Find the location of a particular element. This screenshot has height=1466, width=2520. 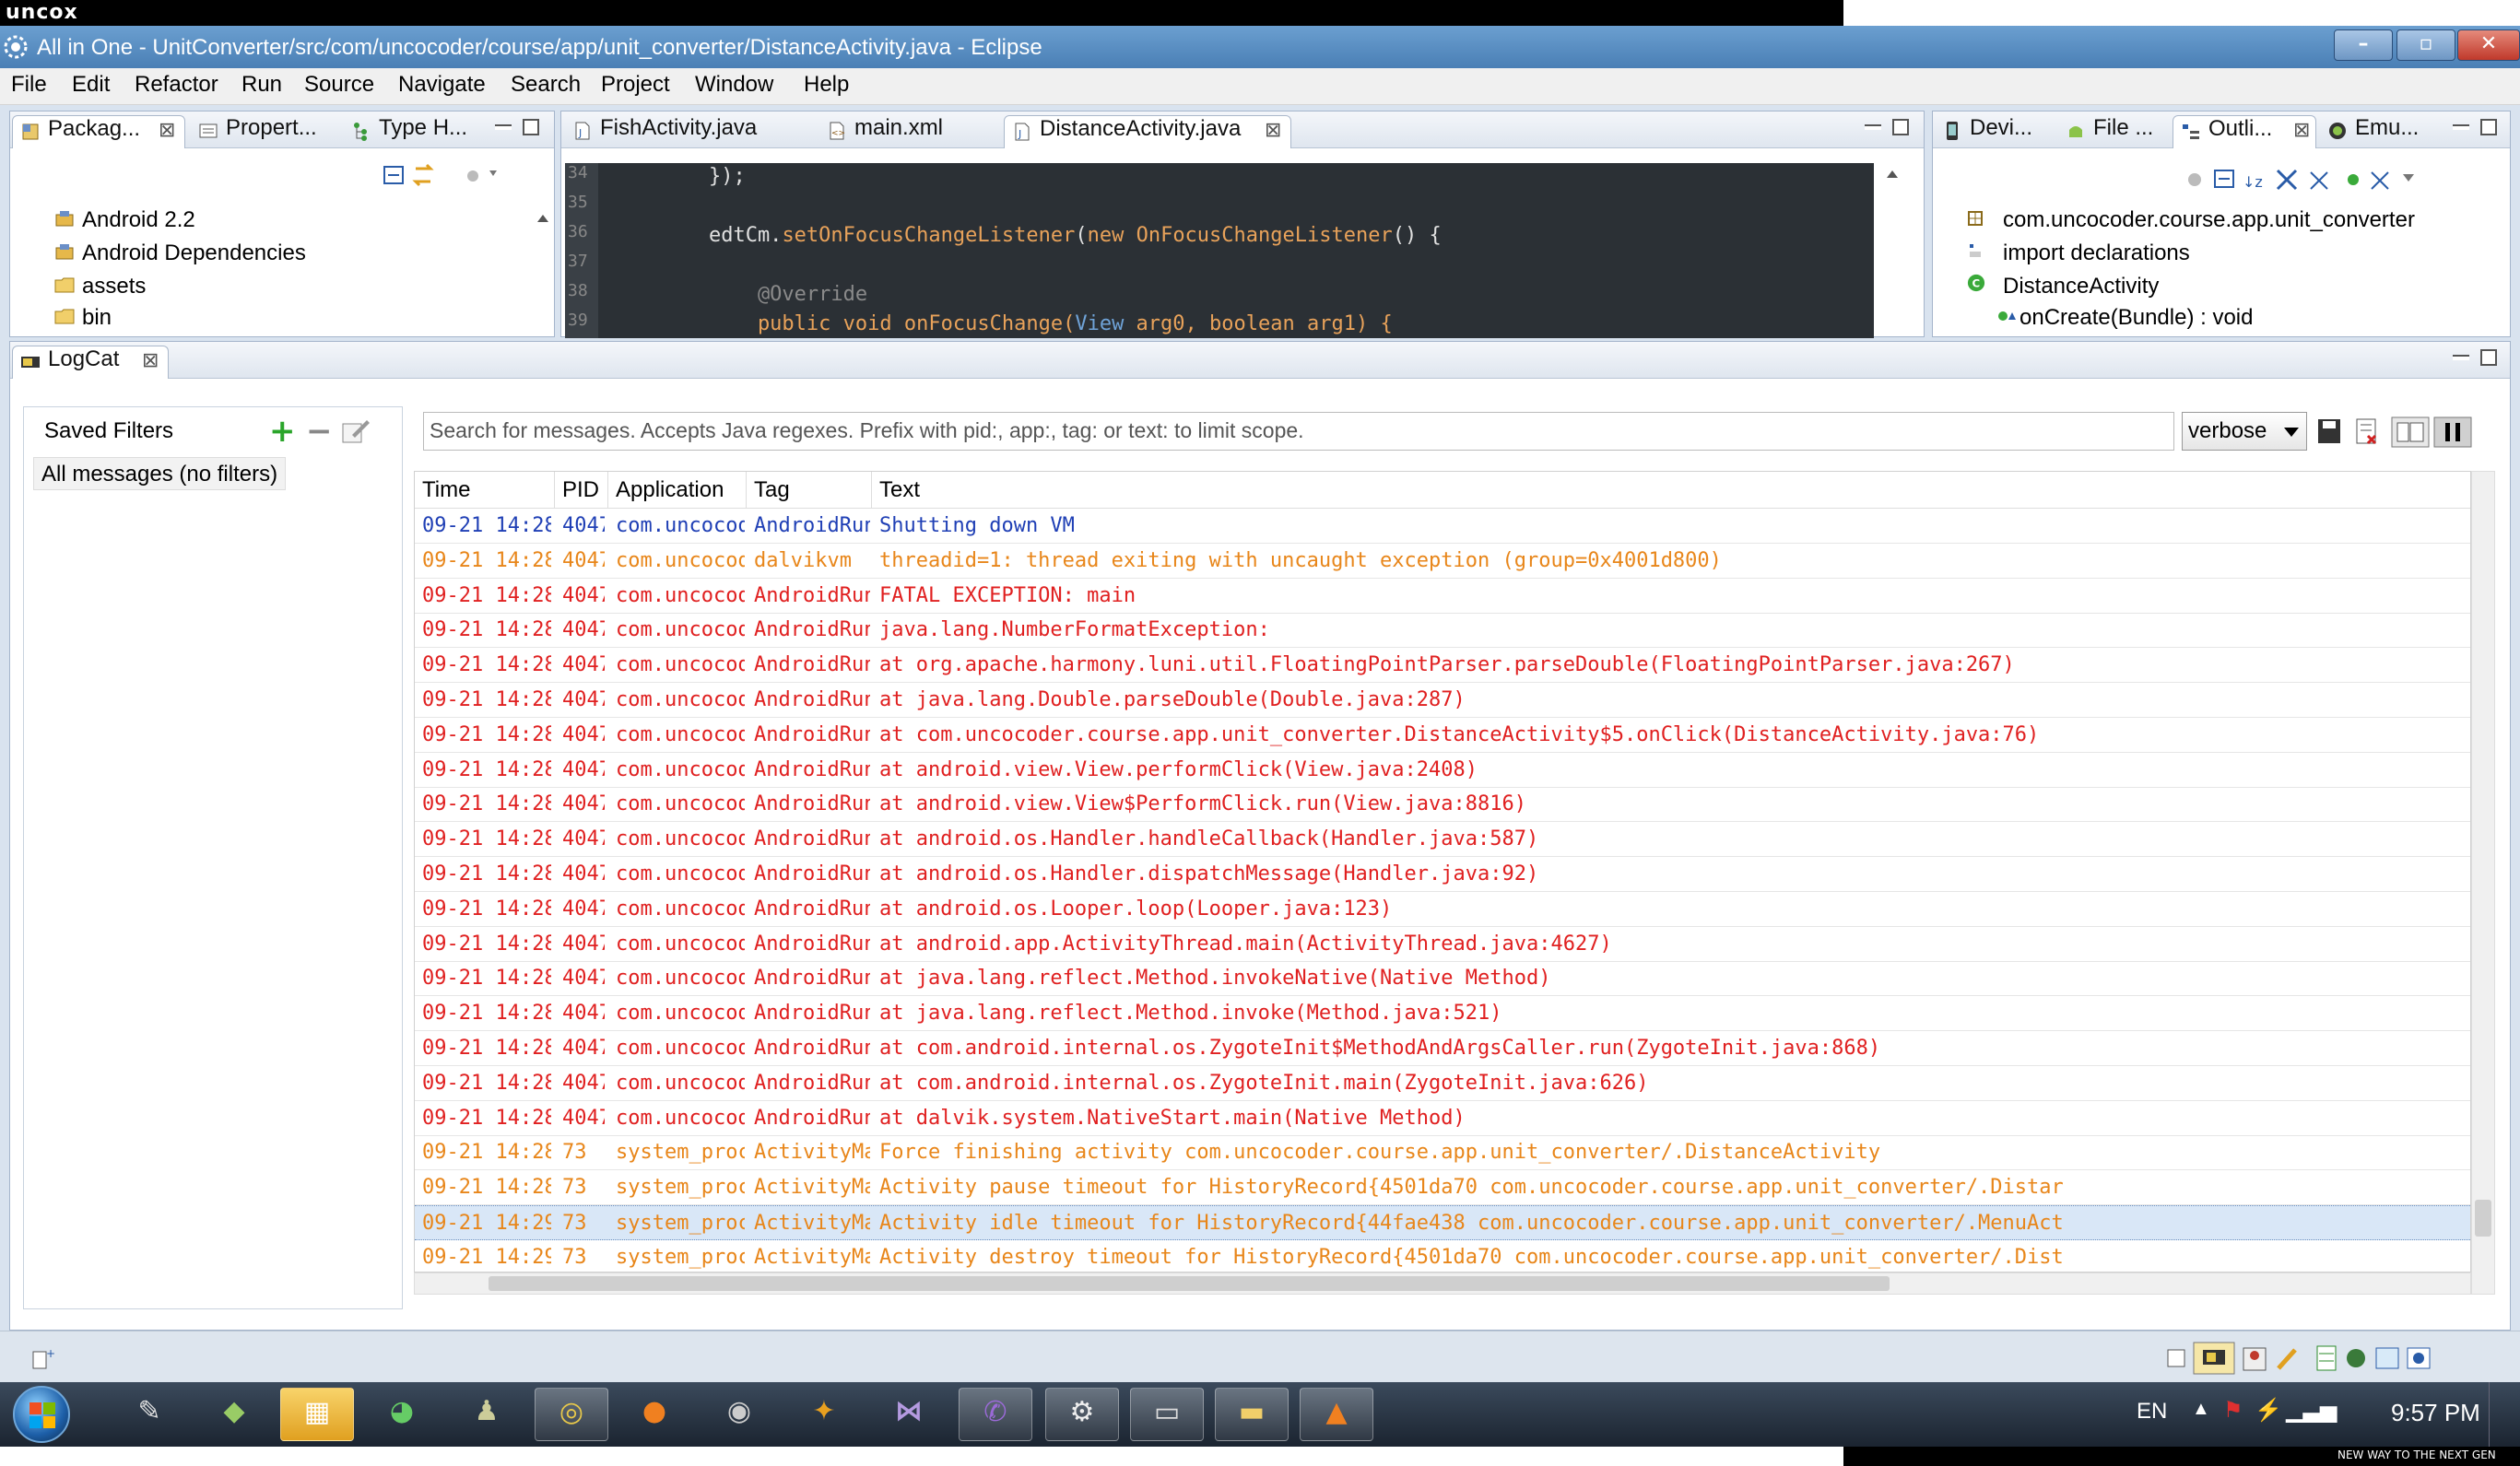

outline-toolbar-icons: ↓z is located at coordinates (2343, 179).